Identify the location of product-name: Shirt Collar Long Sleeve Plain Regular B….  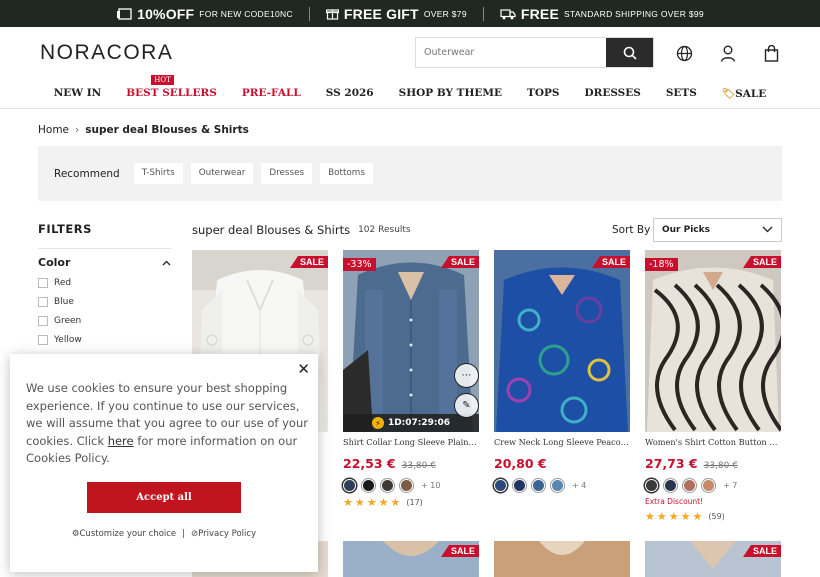
(411, 442).